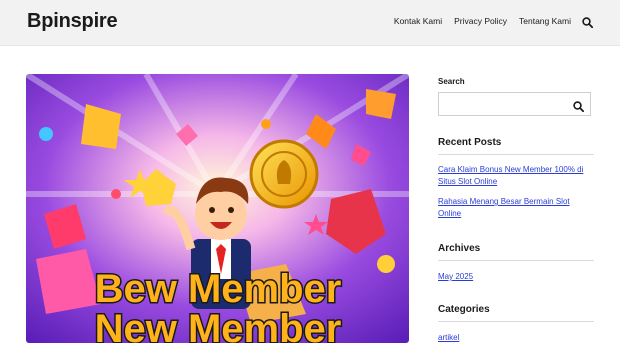  I want to click on site-title: Bpinspire, so click(72, 21).